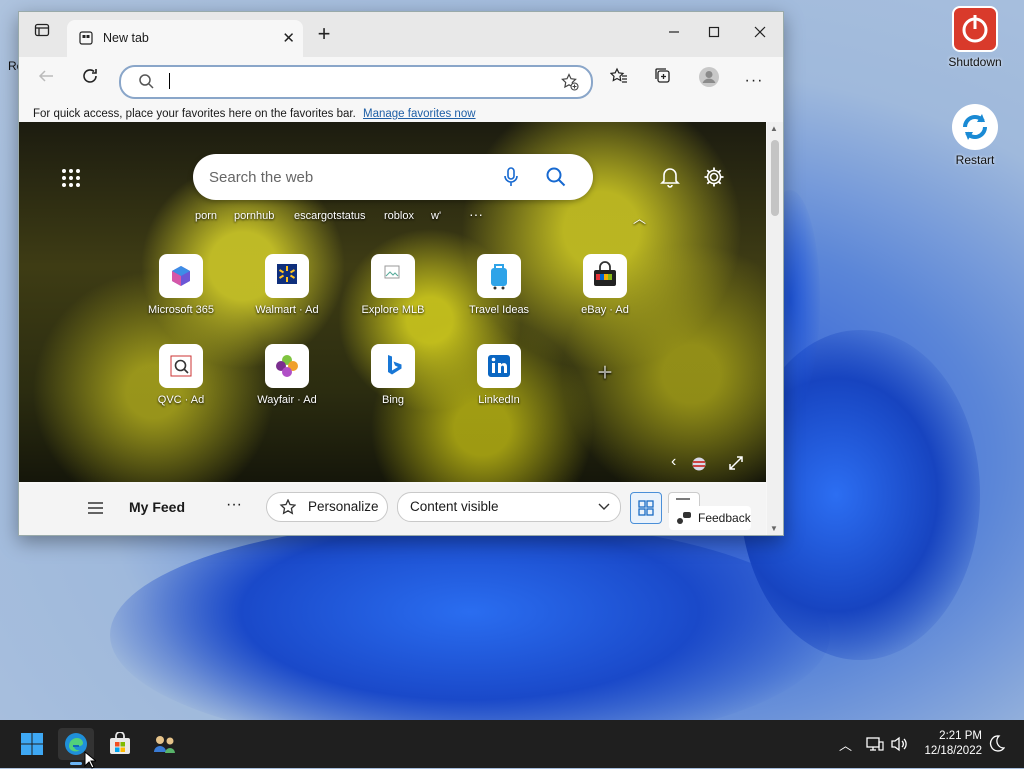  Describe the element at coordinates (42, 34) in the screenshot. I see `tab-actions-button` at that location.